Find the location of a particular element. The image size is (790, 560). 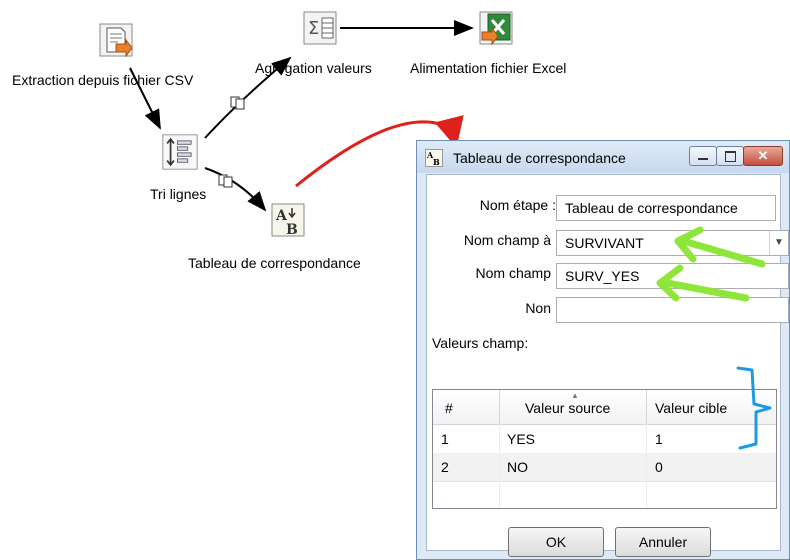

column-header-target: Valeur cible is located at coordinates (691, 408).